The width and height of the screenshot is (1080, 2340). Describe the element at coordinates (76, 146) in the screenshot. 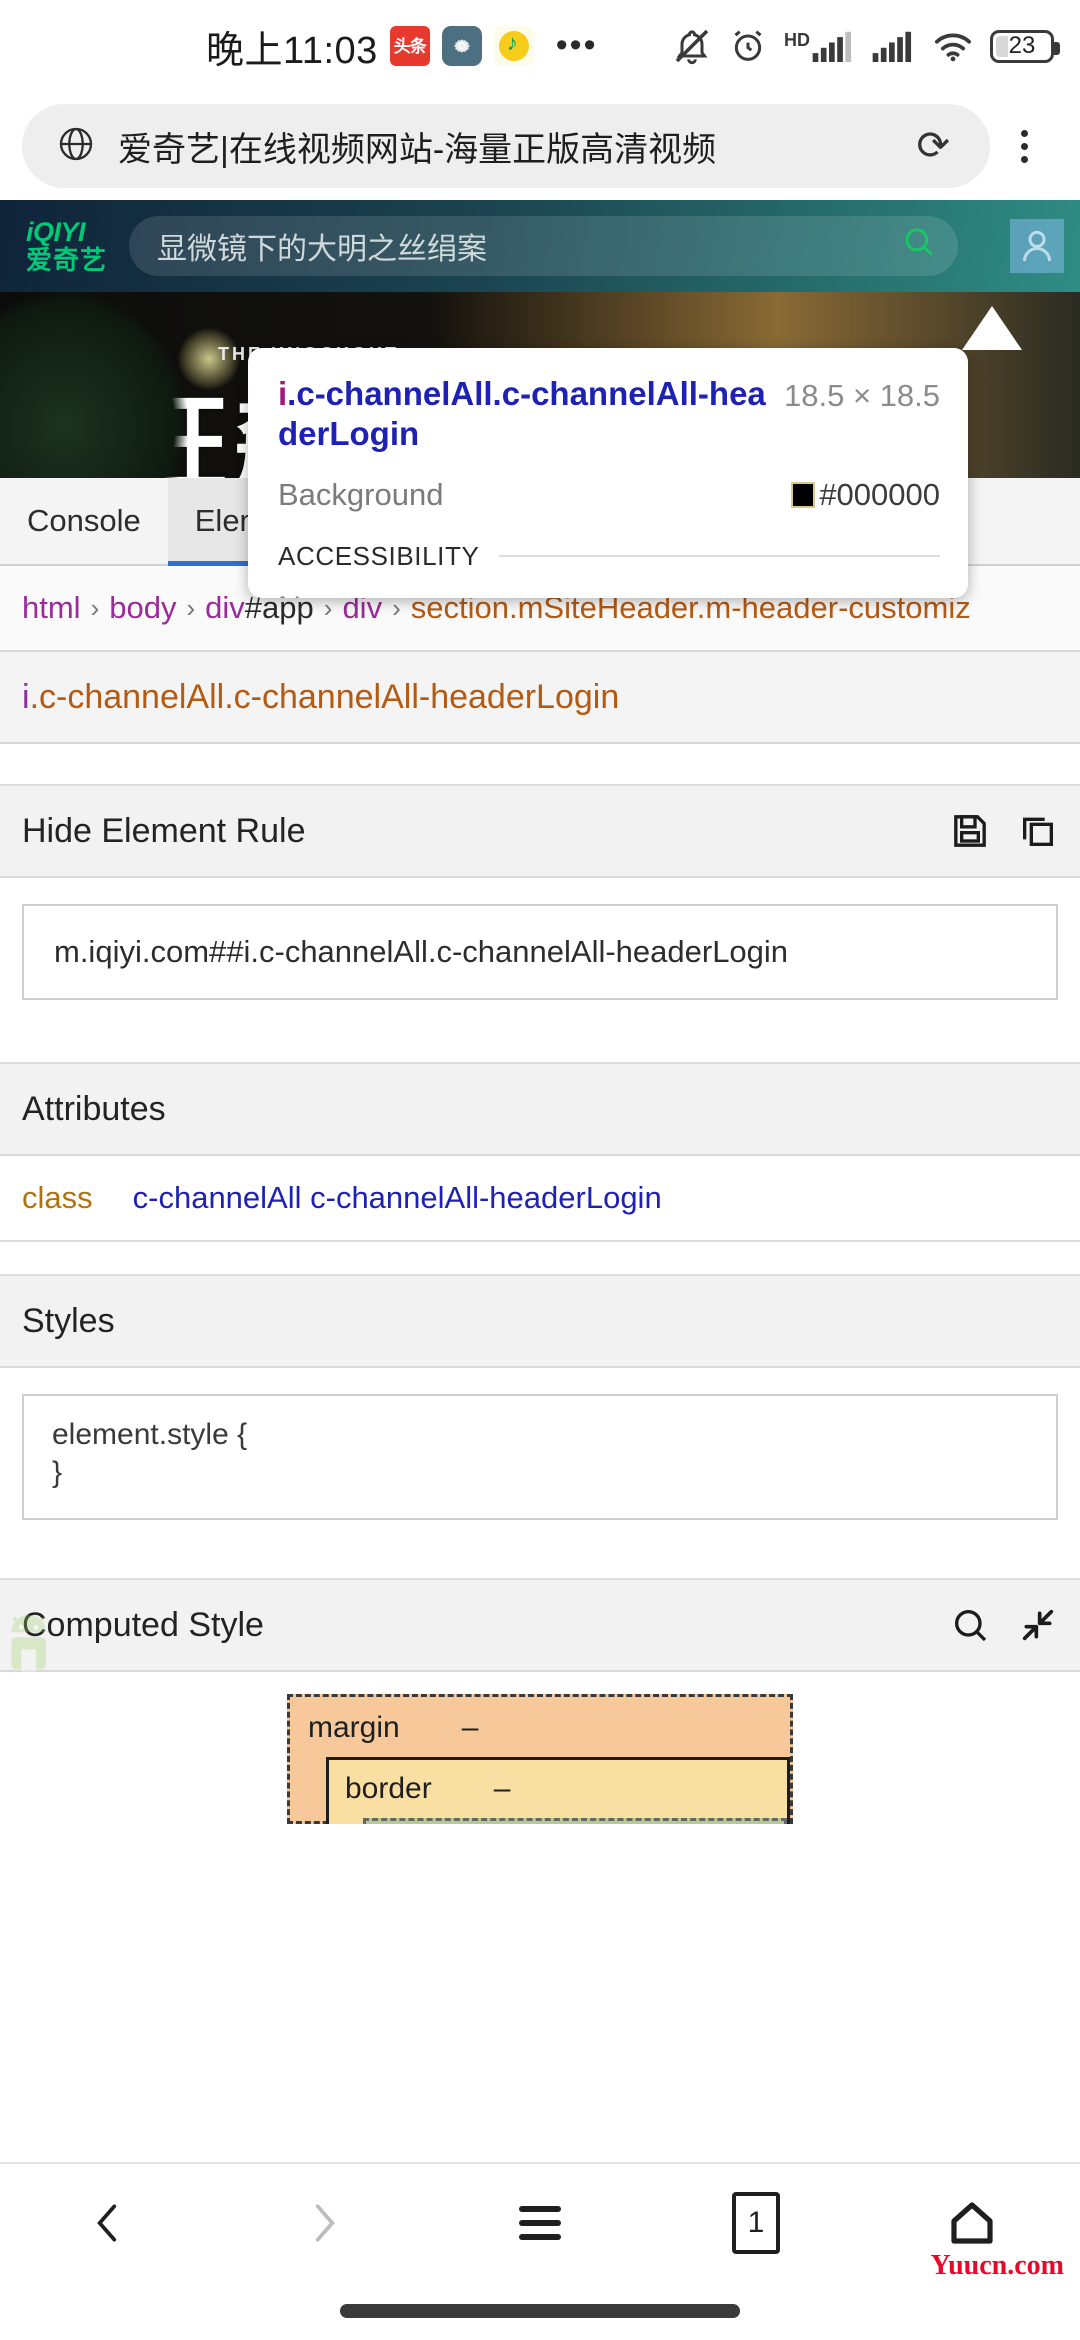

I see `globe-icon` at that location.